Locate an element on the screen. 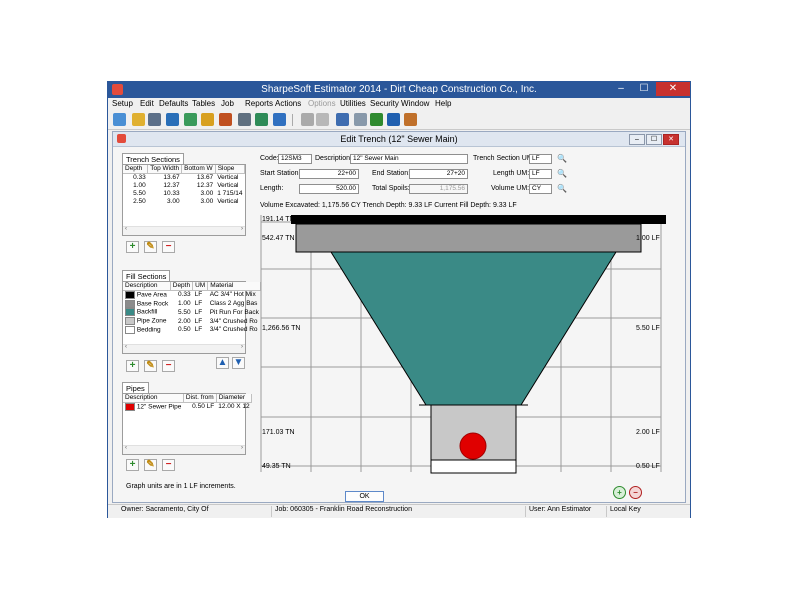 The image size is (800, 600). check-icon is located at coordinates (307, 119).